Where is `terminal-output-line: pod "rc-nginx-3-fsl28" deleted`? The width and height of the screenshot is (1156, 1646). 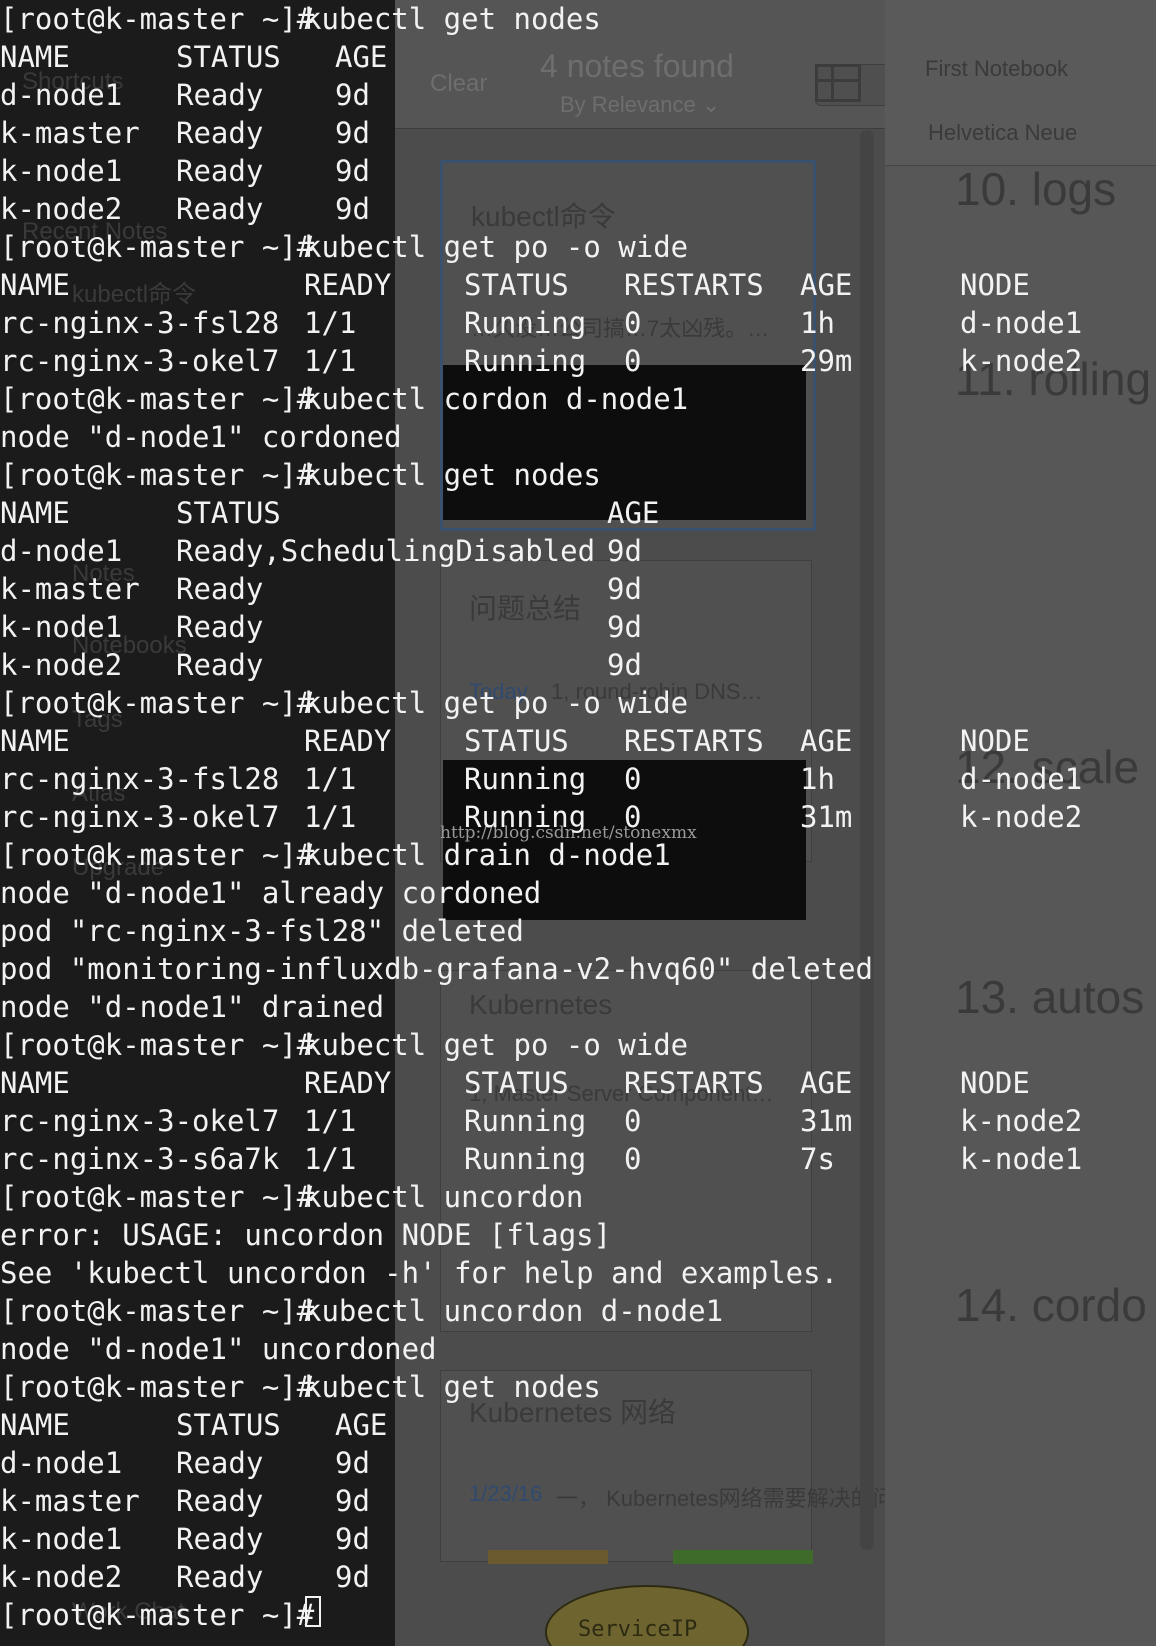 terminal-output-line: pod "rc-nginx-3-fsl28" deleted is located at coordinates (578, 931).